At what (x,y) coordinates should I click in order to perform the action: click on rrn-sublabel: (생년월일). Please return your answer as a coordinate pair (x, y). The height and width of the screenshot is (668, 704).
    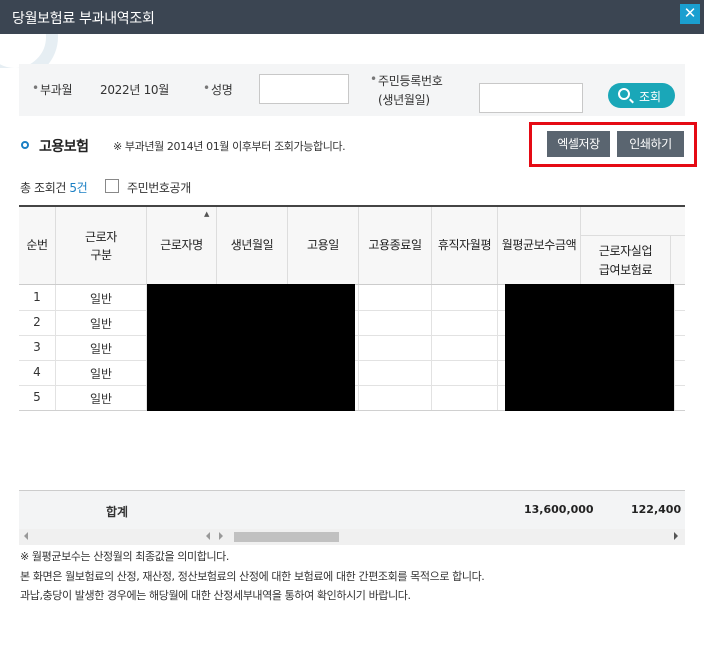
    Looking at the image, I should click on (404, 100).